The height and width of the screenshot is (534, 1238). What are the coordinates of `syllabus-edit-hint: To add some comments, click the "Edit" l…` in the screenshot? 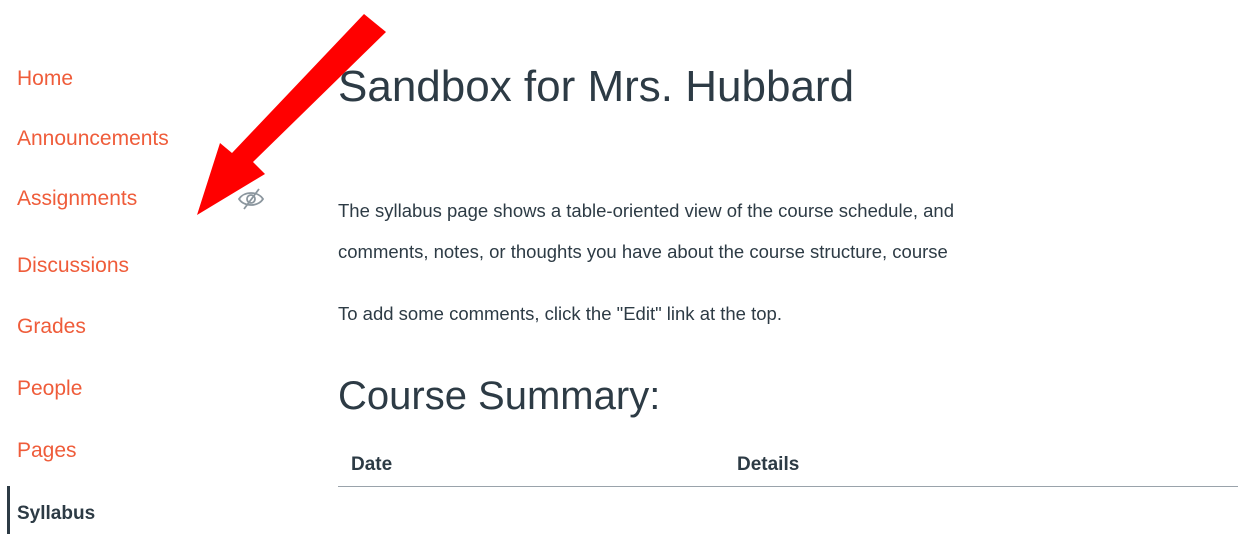 It's located at (560, 313).